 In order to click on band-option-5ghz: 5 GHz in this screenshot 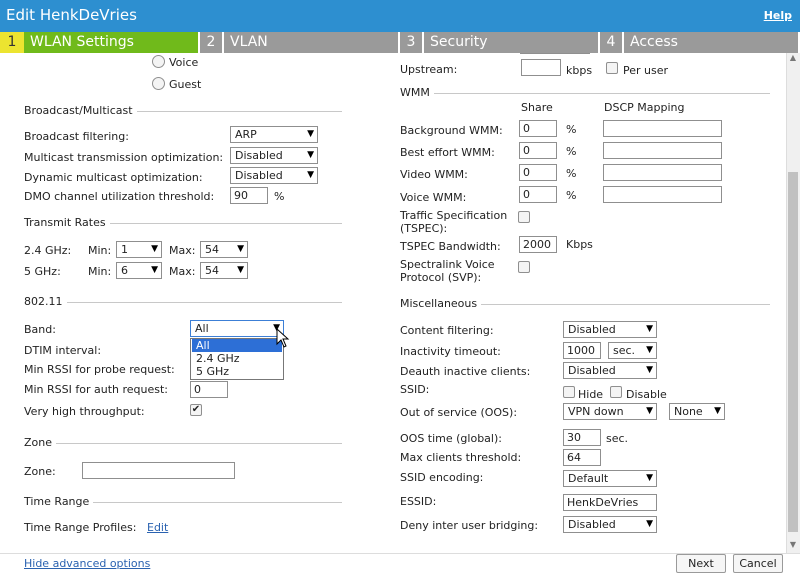, I will do `click(237, 371)`.